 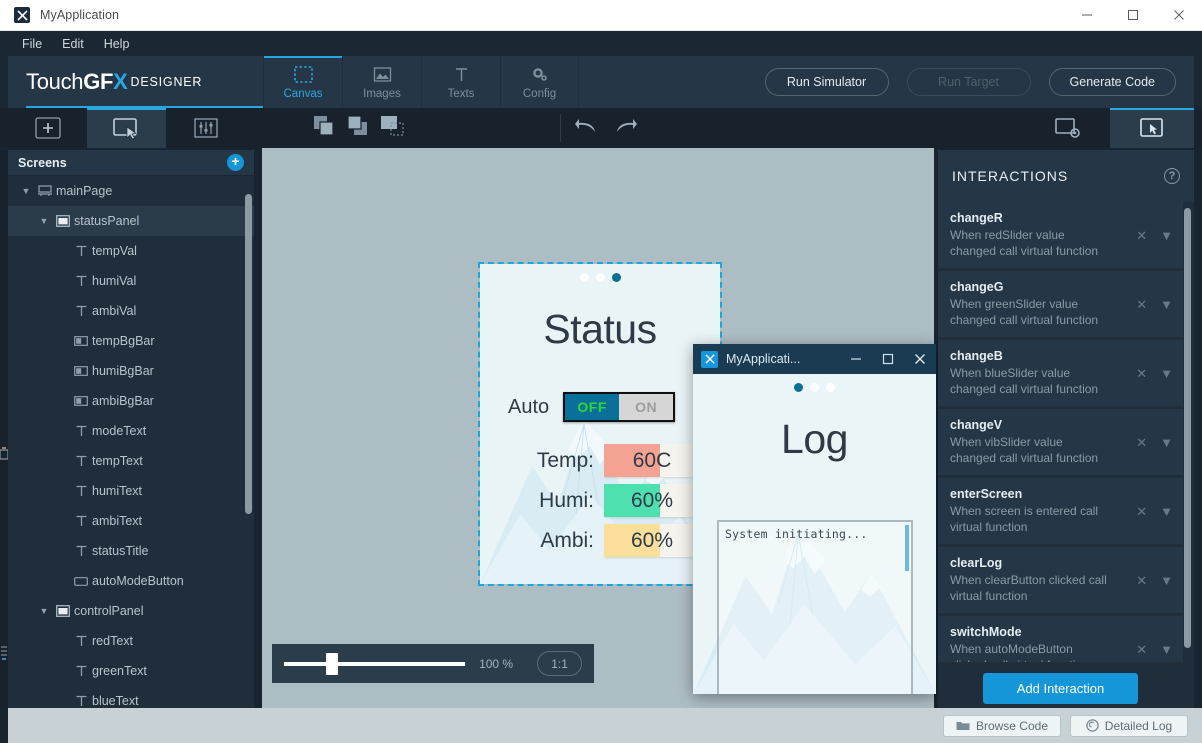 I want to click on interactions-scrollbar, so click(x=1187, y=428).